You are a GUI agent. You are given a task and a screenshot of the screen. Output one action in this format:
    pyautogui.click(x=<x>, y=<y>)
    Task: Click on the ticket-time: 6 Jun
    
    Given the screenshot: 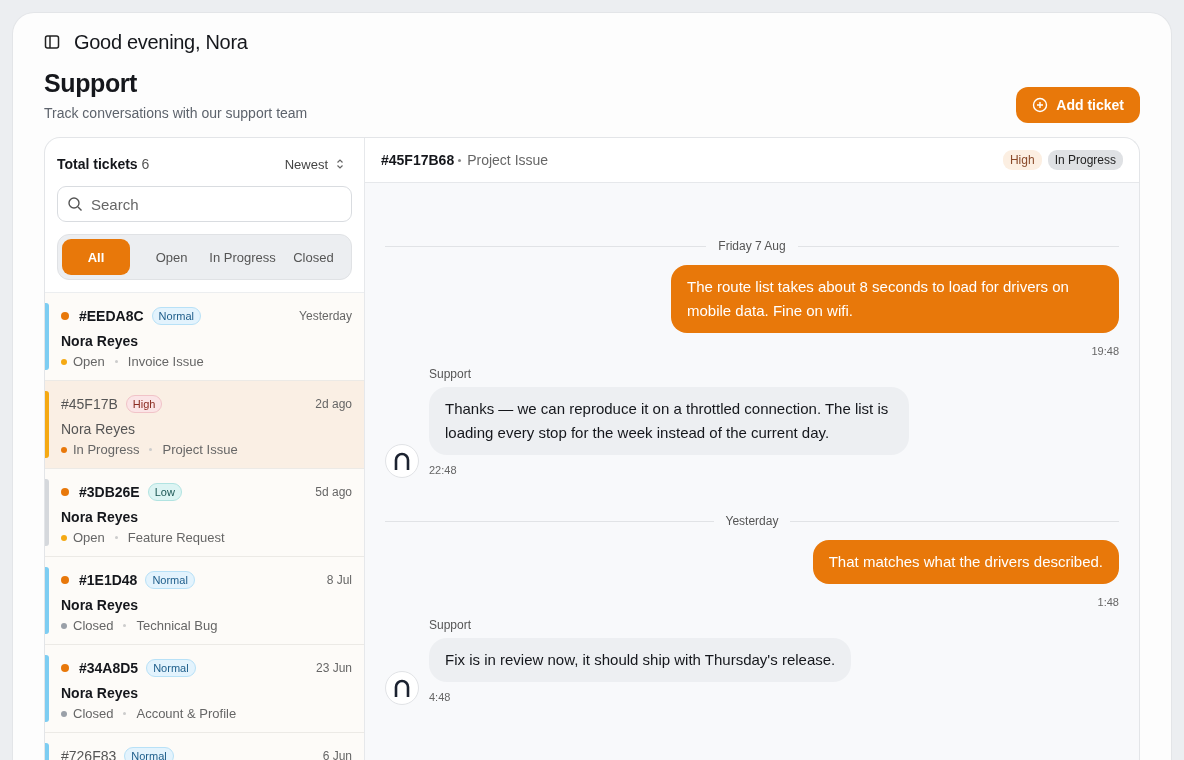 What is the action you would take?
    pyautogui.click(x=337, y=754)
    